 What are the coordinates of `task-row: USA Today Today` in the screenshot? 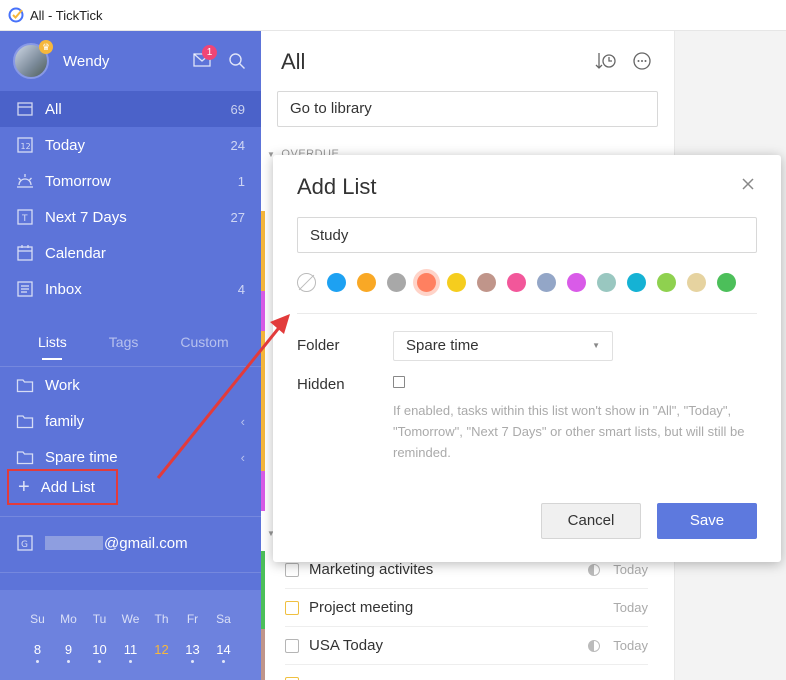 It's located at (466, 646).